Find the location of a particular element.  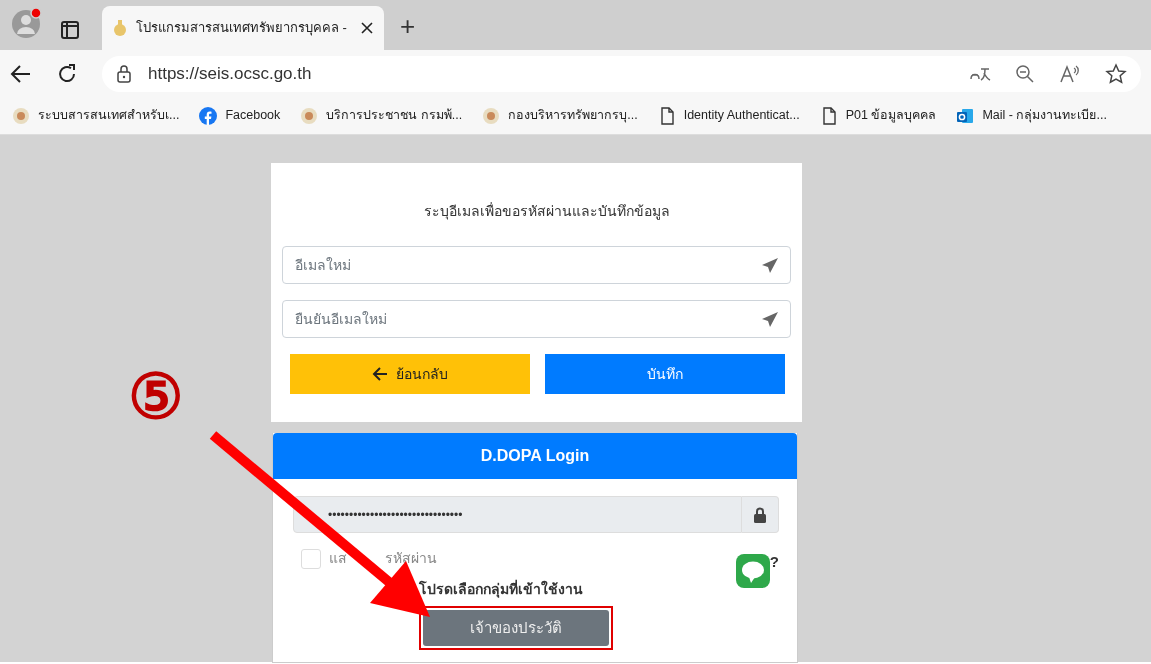

read-aloud-icon is located at coordinates (1070, 73).